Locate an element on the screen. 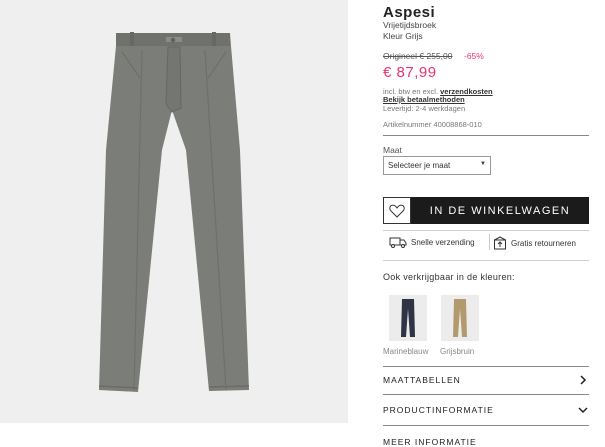 The width and height of the screenshot is (605, 447). delivery-time: Levertijd: 2-4 werkdagen is located at coordinates (424, 108).